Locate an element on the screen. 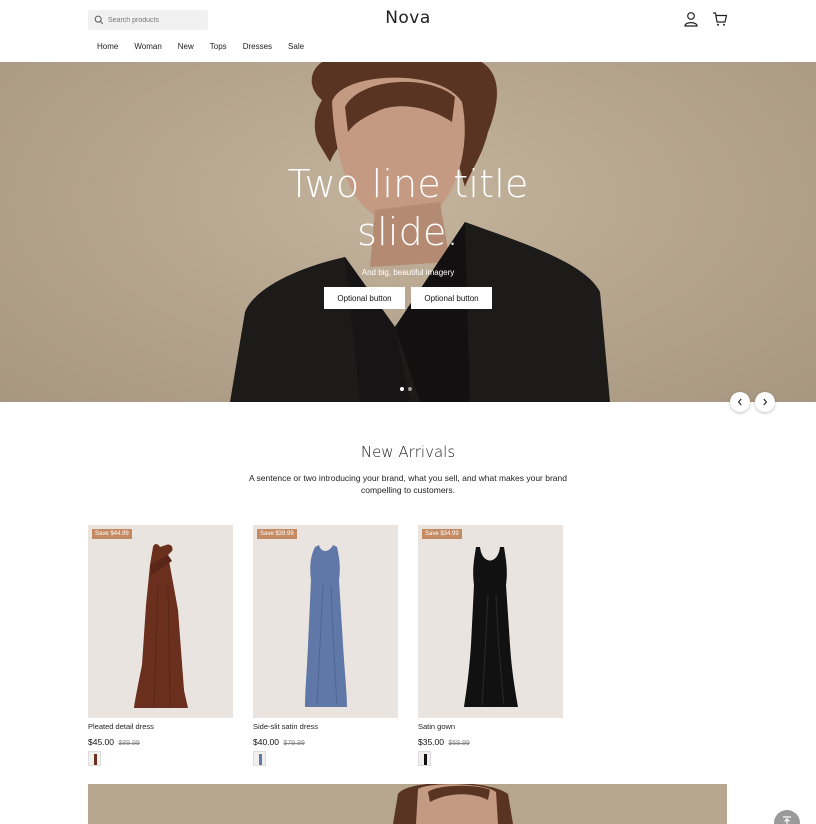 This screenshot has width=816, height=824. search-icon is located at coordinates (99, 20).